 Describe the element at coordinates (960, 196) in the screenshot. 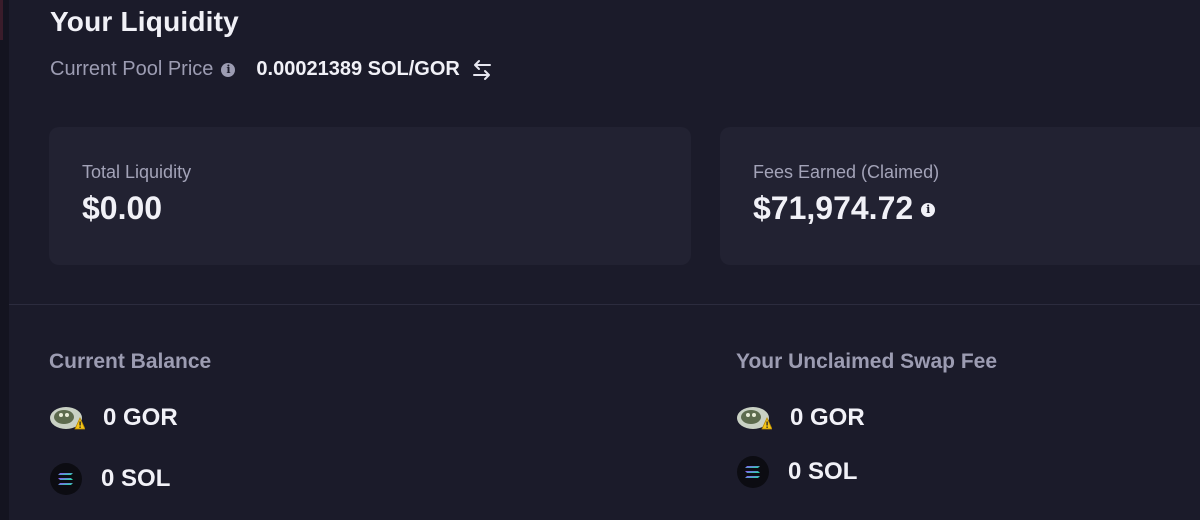

I see `fees-earned-card: Fees Earned (Claimed) $71,974.72 i` at that location.